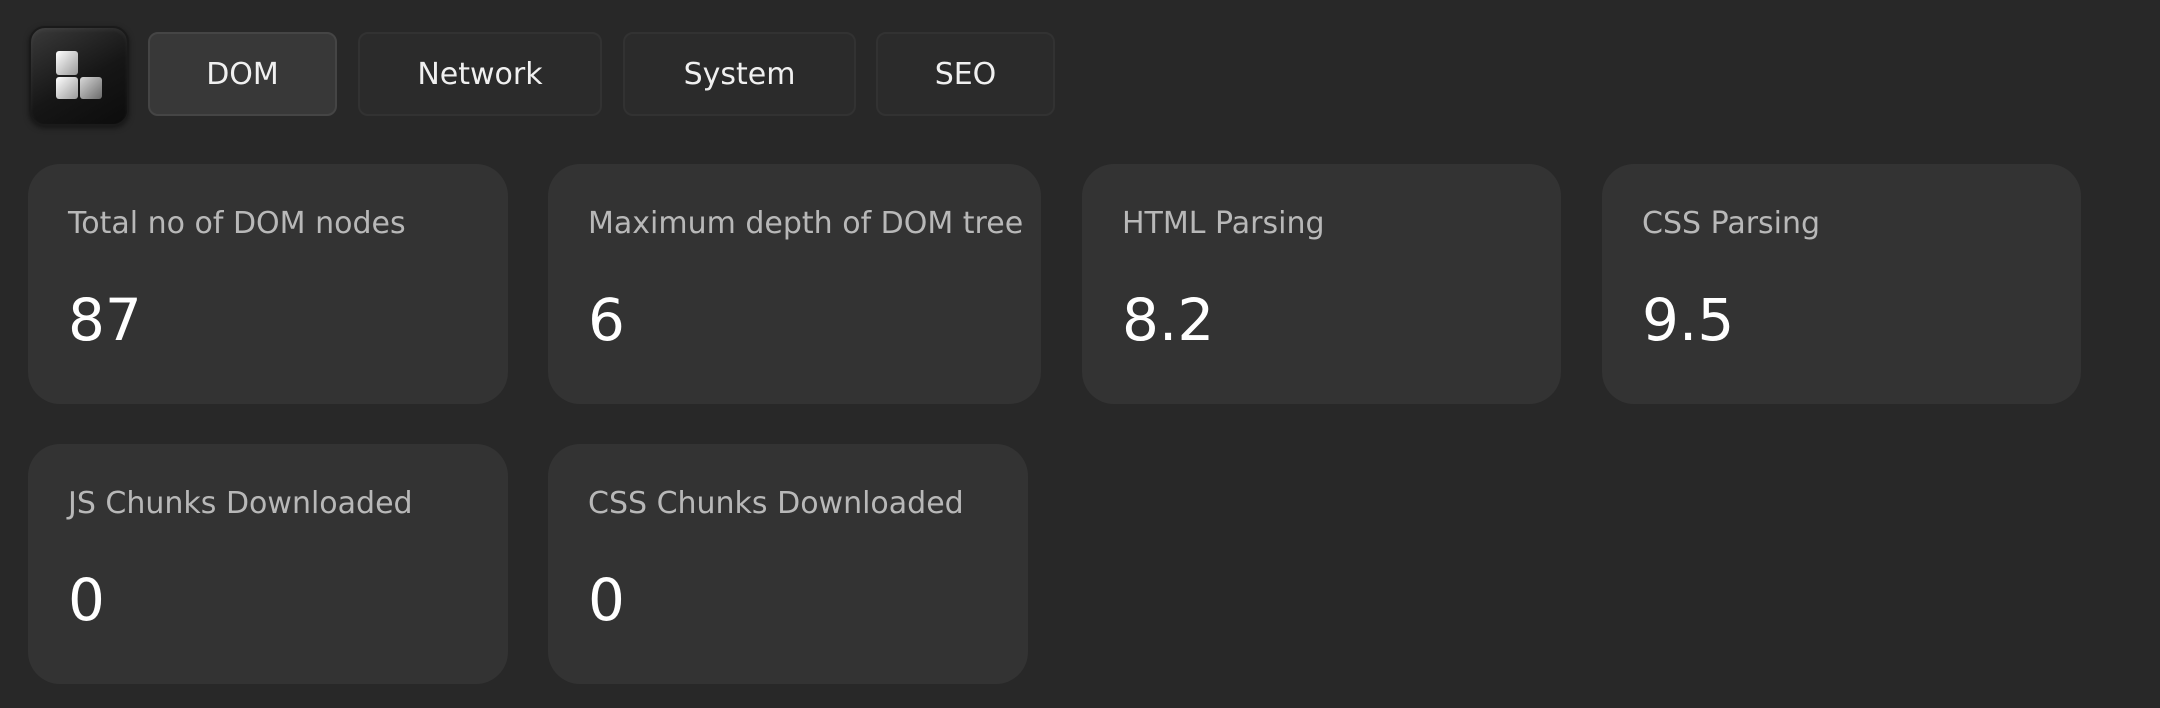  I want to click on tab-network-label: Network, so click(480, 74).